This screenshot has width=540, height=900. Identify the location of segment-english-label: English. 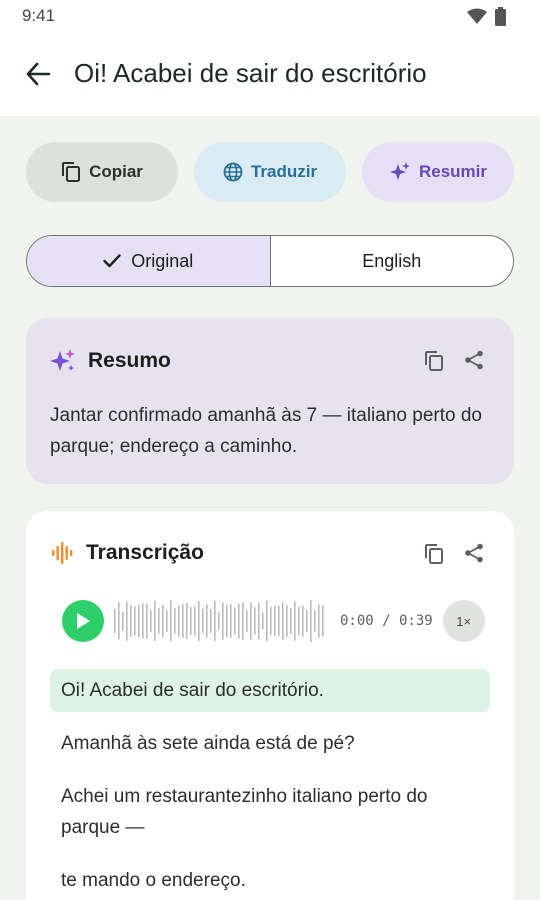
(392, 260).